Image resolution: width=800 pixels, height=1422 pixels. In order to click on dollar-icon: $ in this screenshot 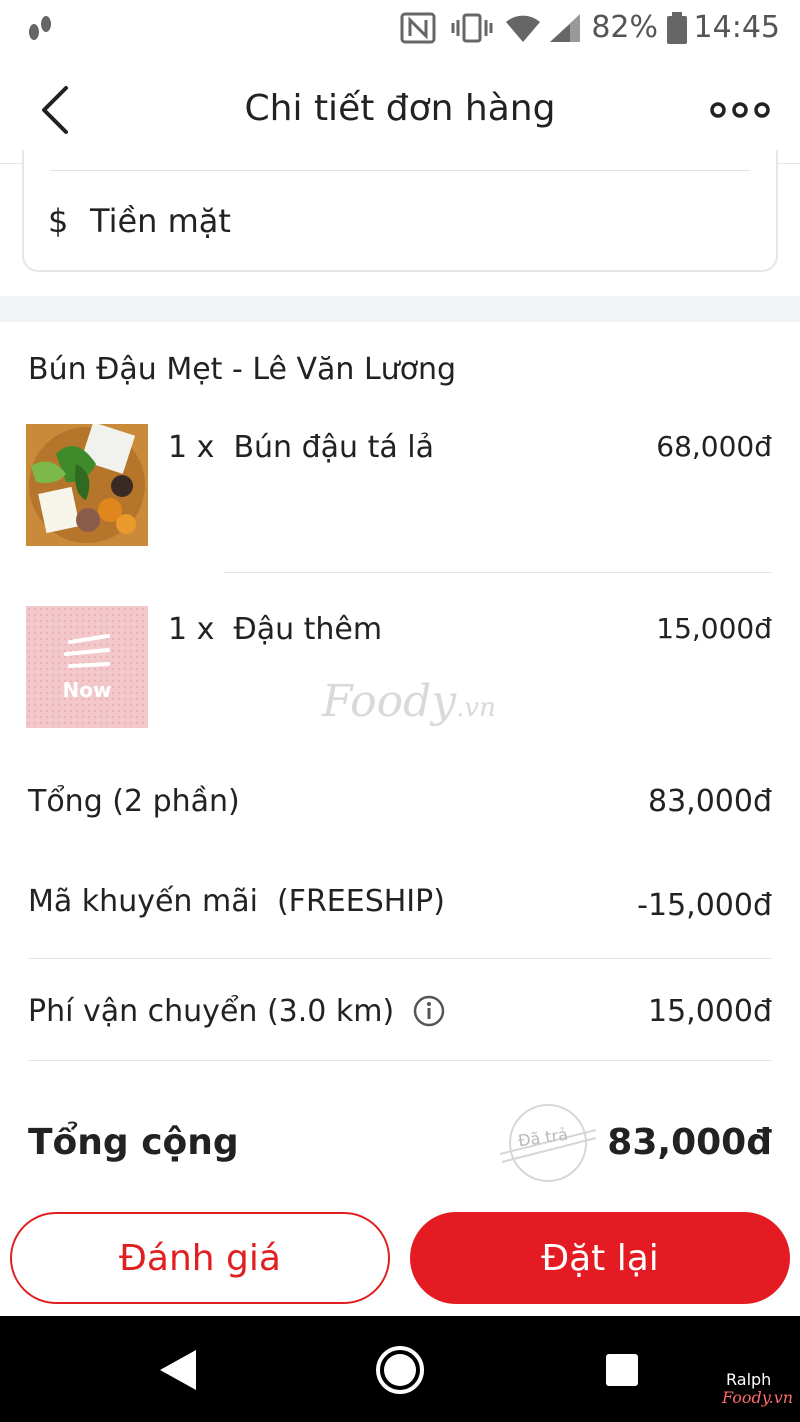, I will do `click(58, 221)`.